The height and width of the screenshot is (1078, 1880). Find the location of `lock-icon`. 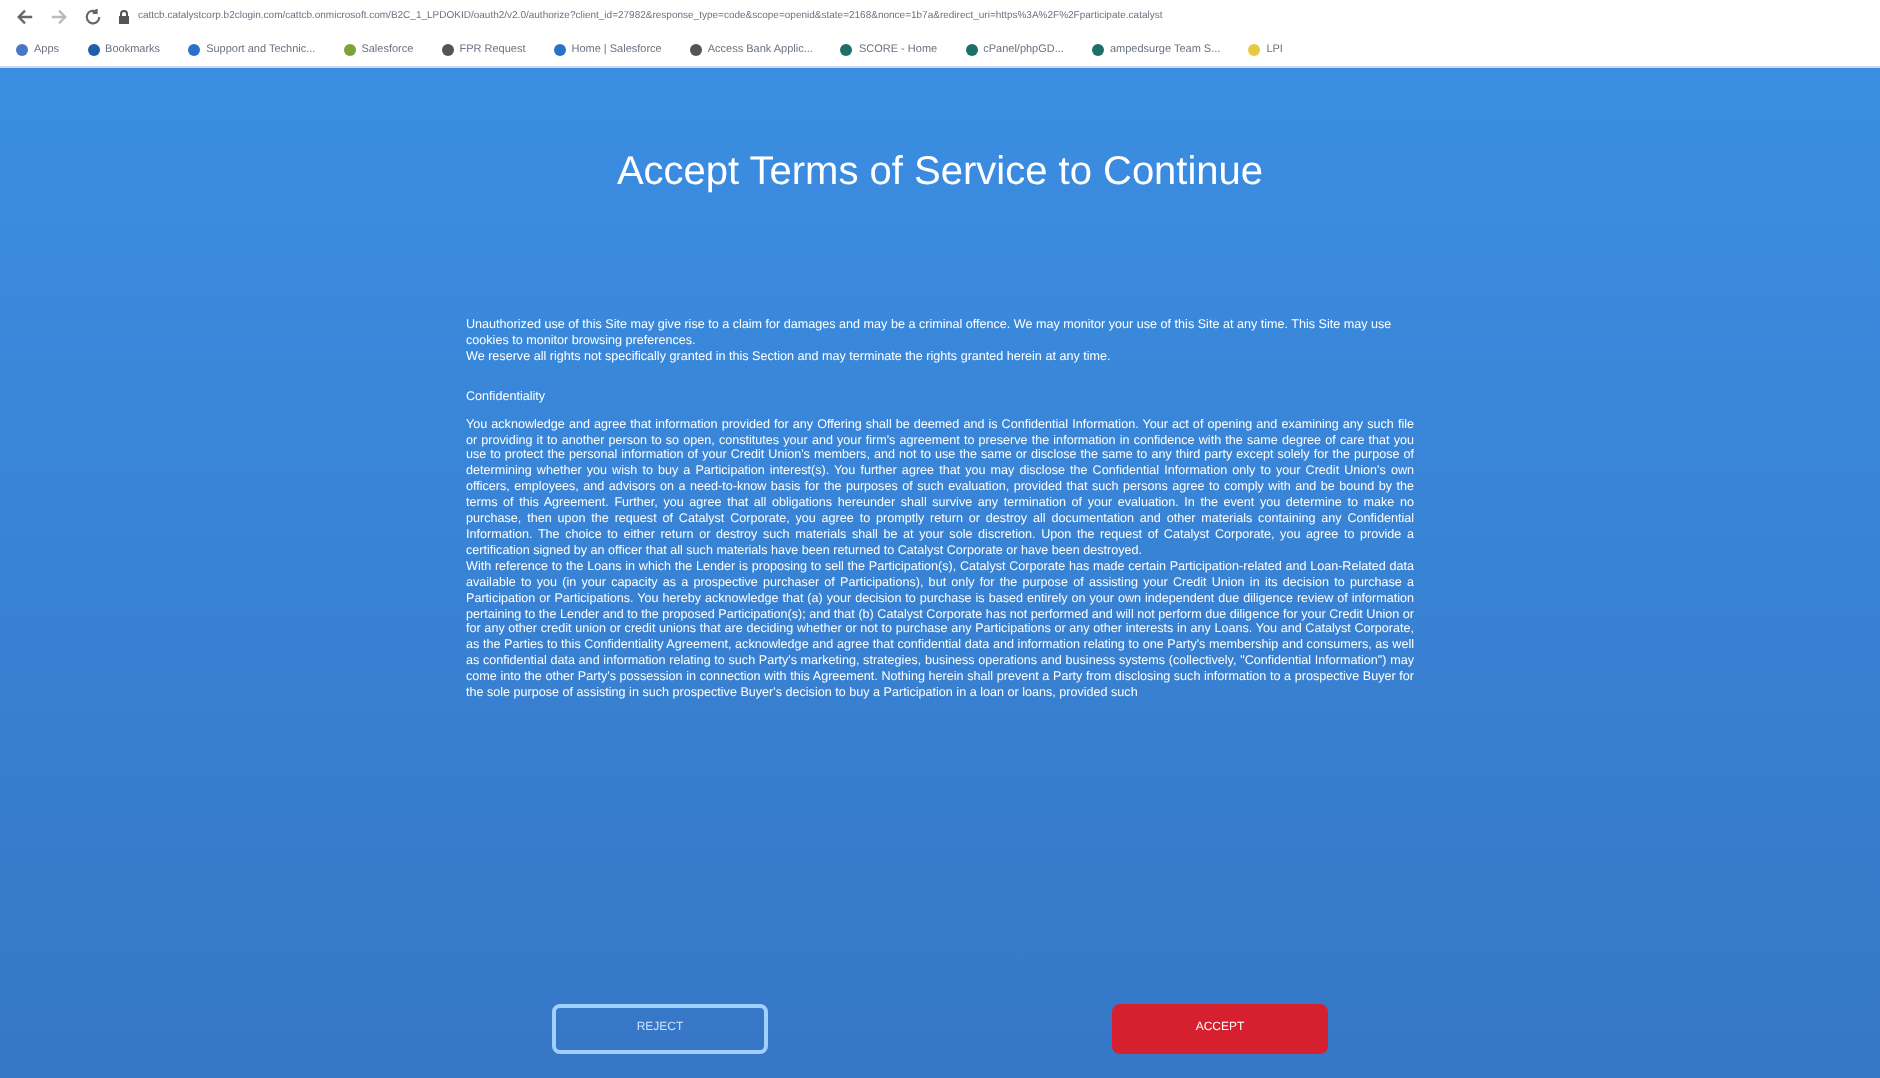

lock-icon is located at coordinates (124, 17).